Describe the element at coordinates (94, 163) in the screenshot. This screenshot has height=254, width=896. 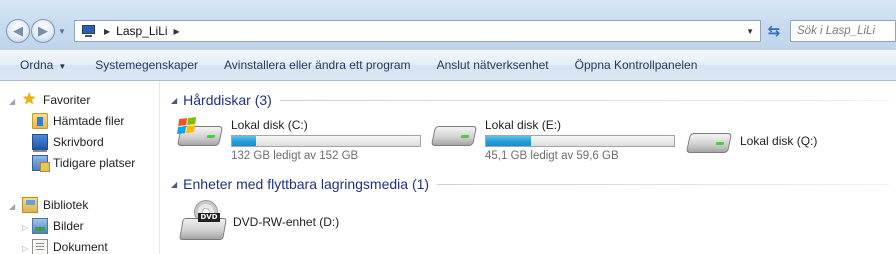
I see `nav-item-label: Tidigare platser` at that location.